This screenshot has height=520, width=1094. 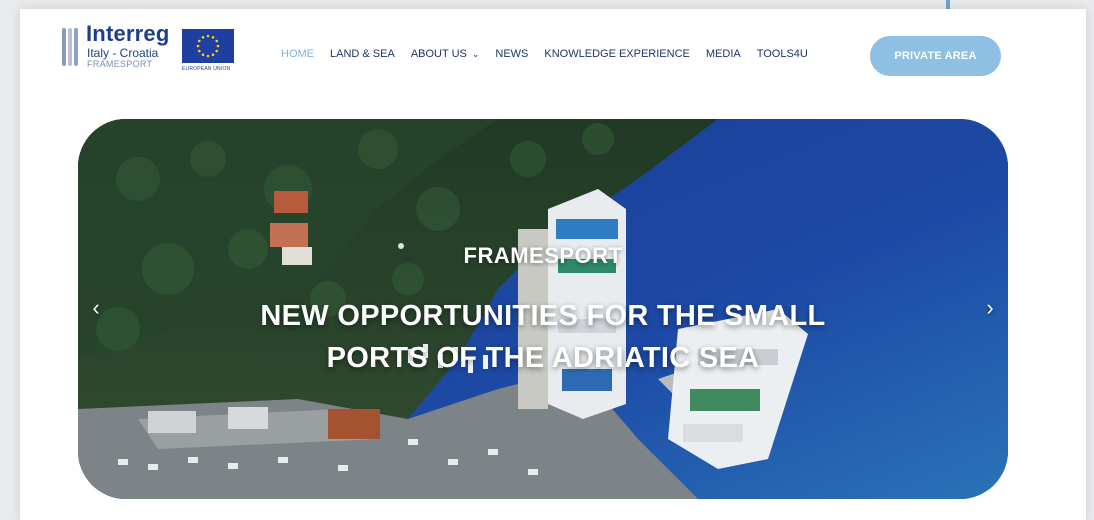 I want to click on nav-knowledge-experience: KNOWLEDGE EXPERIENCE, so click(x=616, y=54).